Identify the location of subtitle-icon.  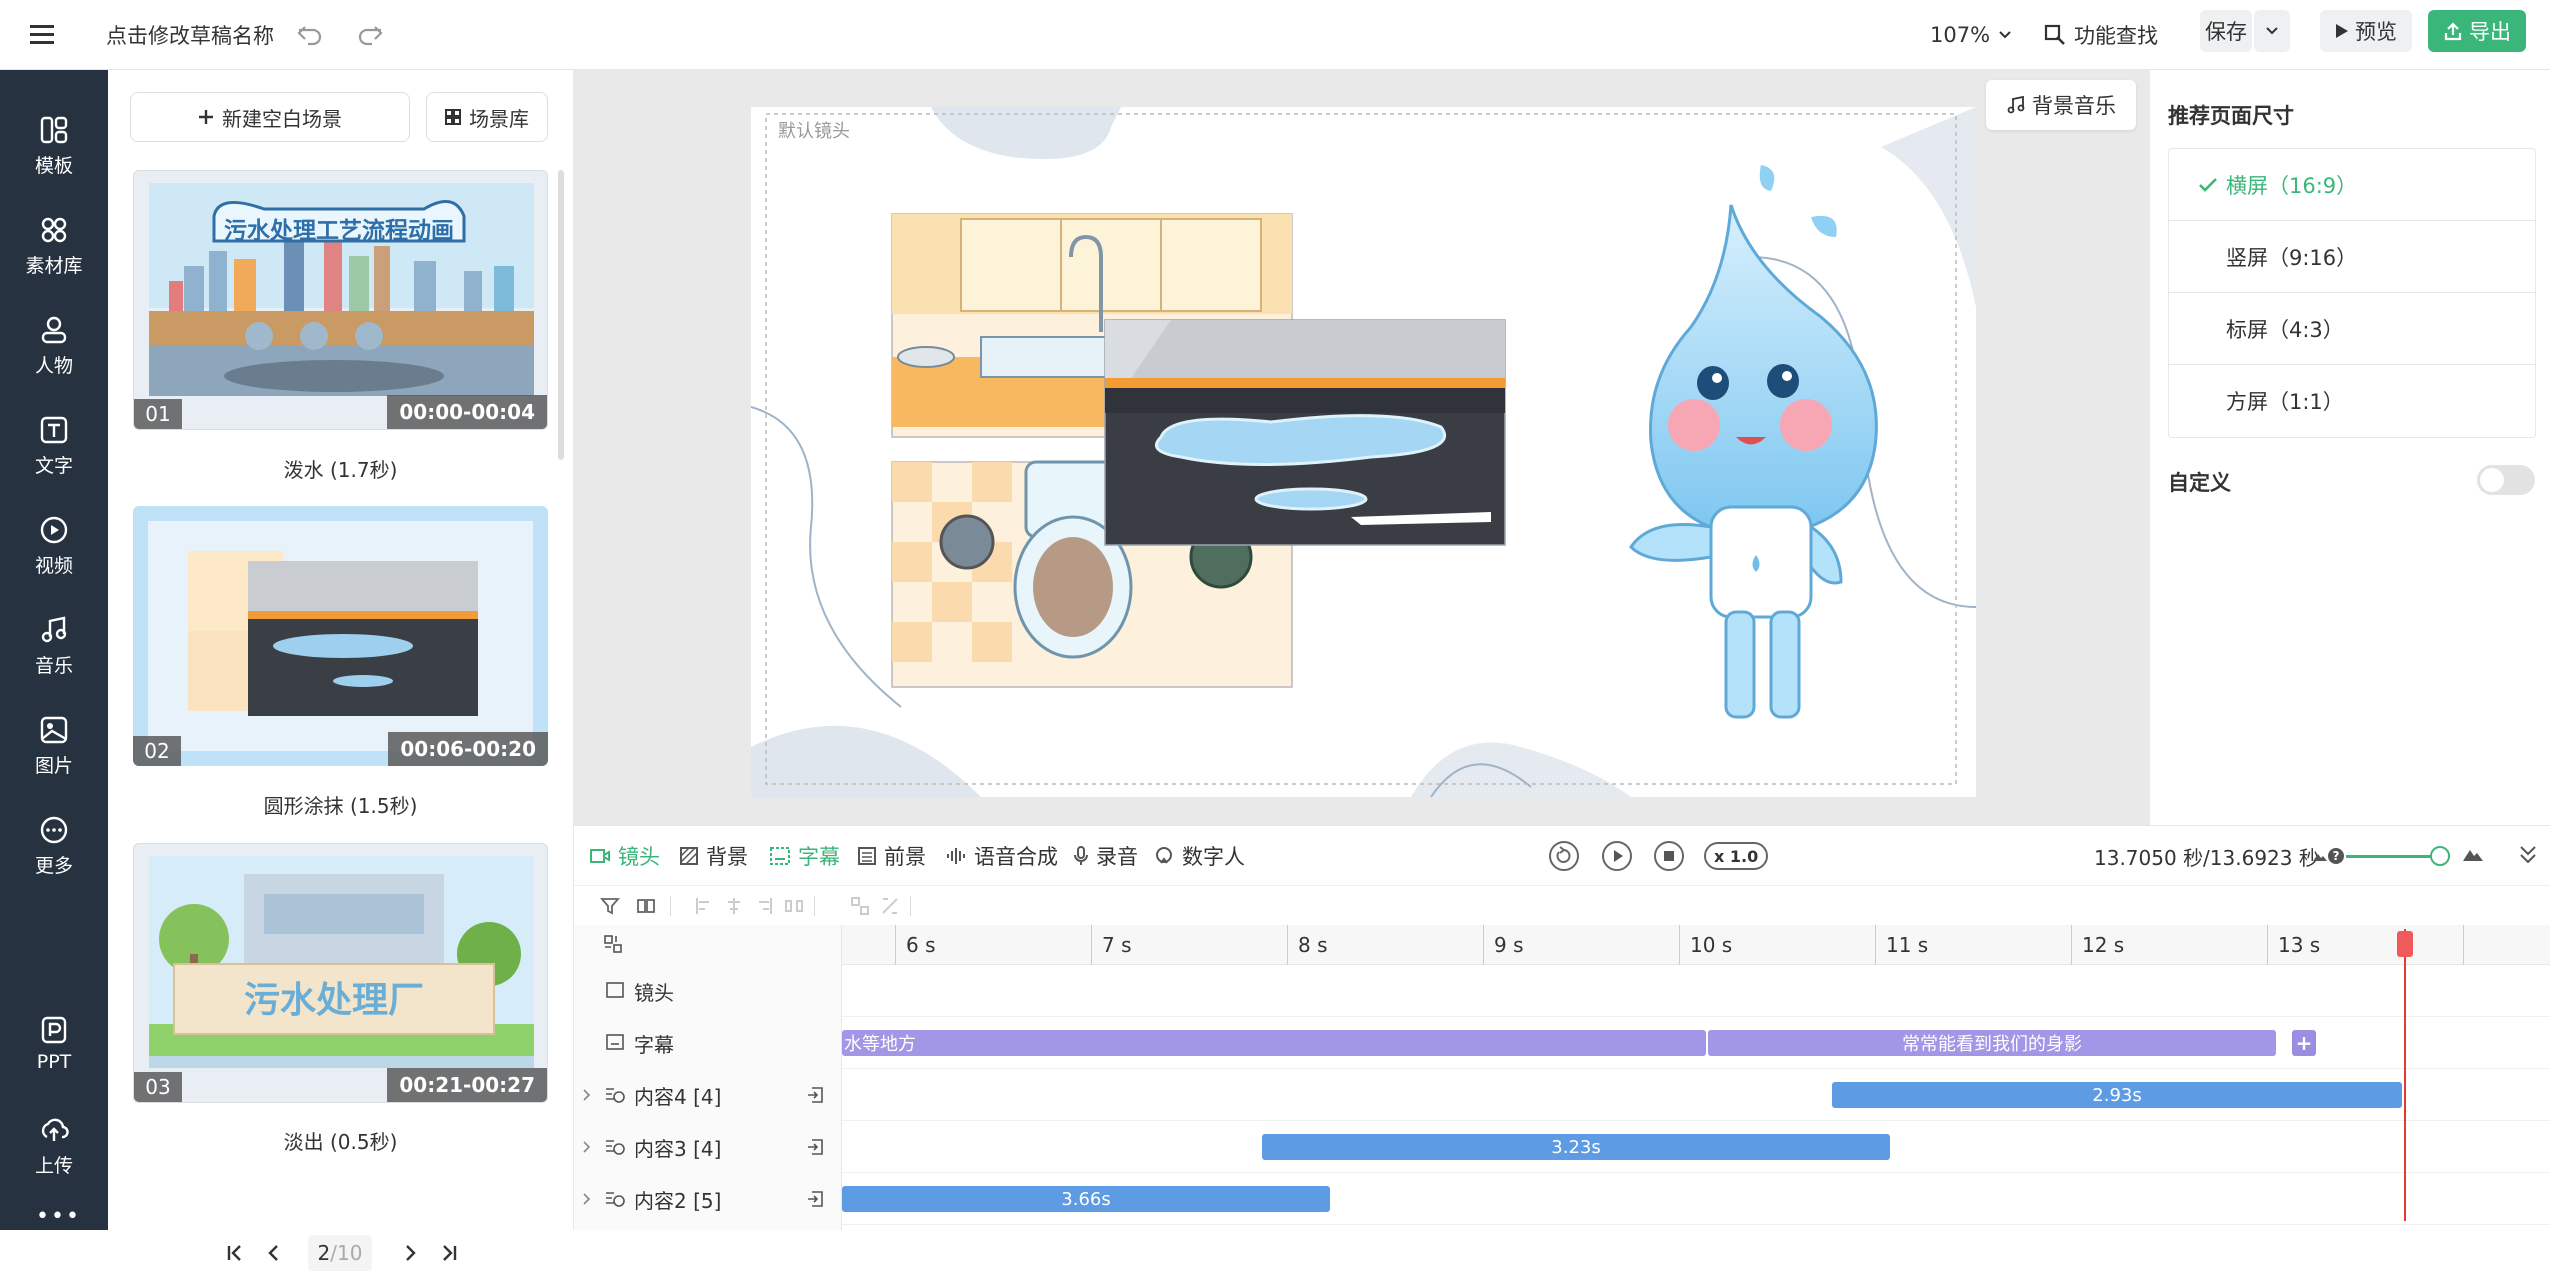
(615, 1042).